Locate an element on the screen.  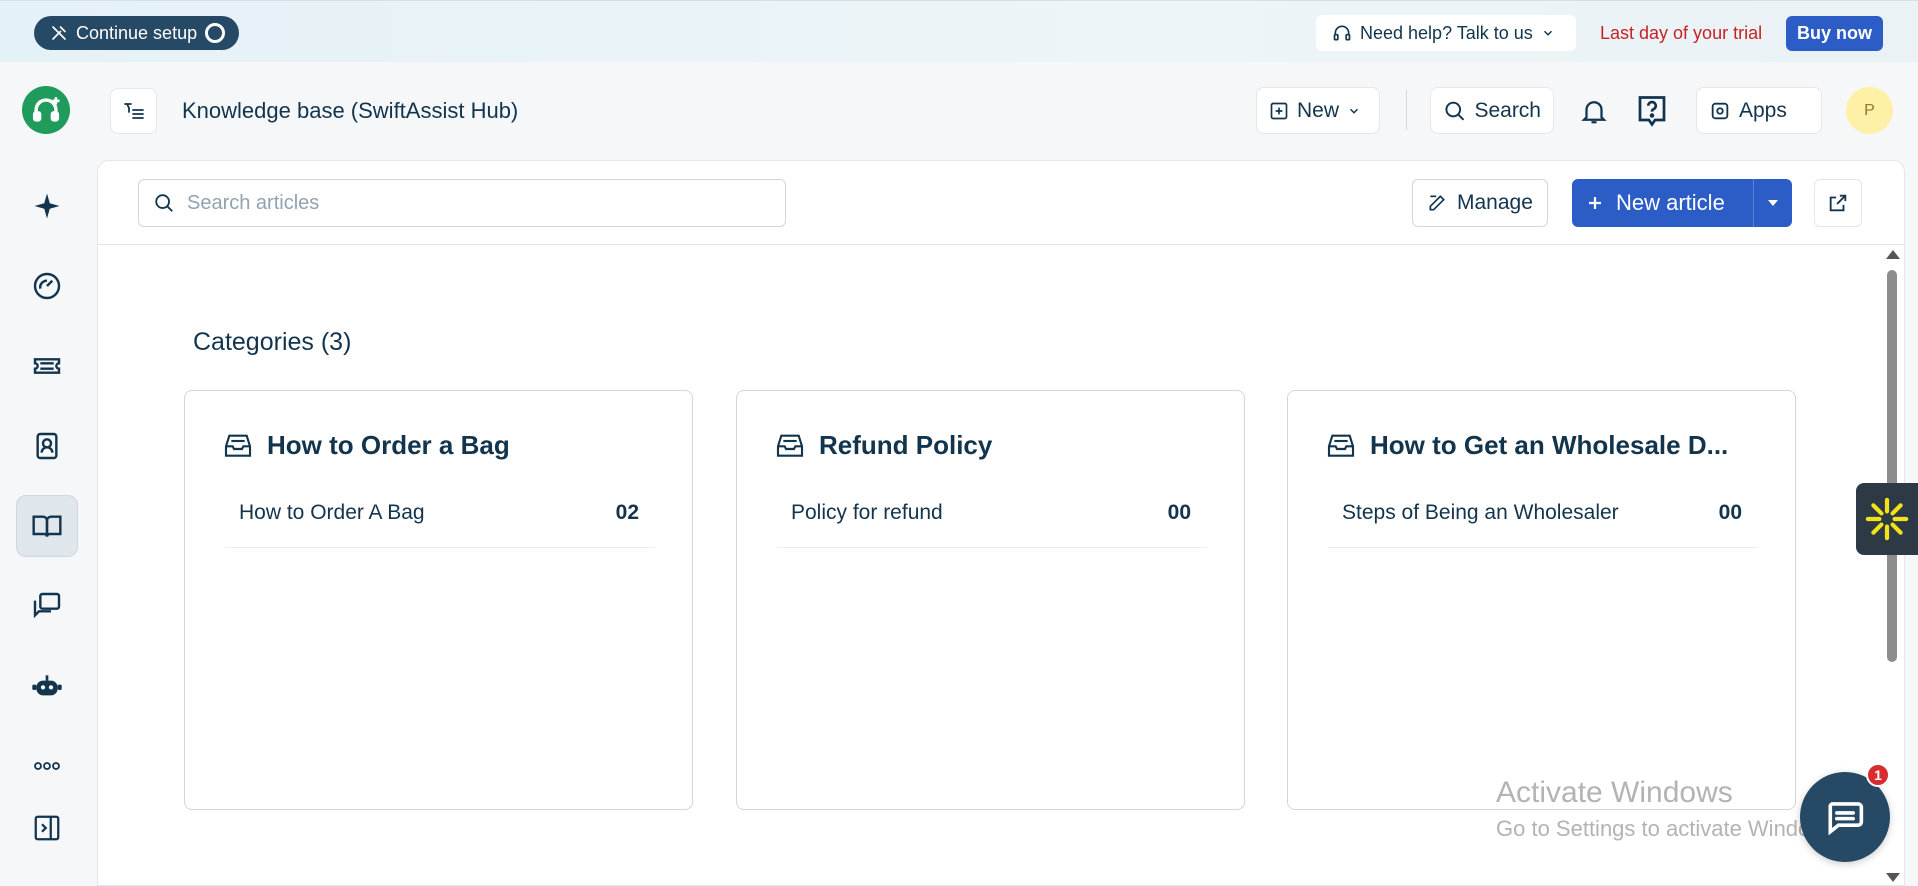
open-portal-button is located at coordinates (1838, 203).